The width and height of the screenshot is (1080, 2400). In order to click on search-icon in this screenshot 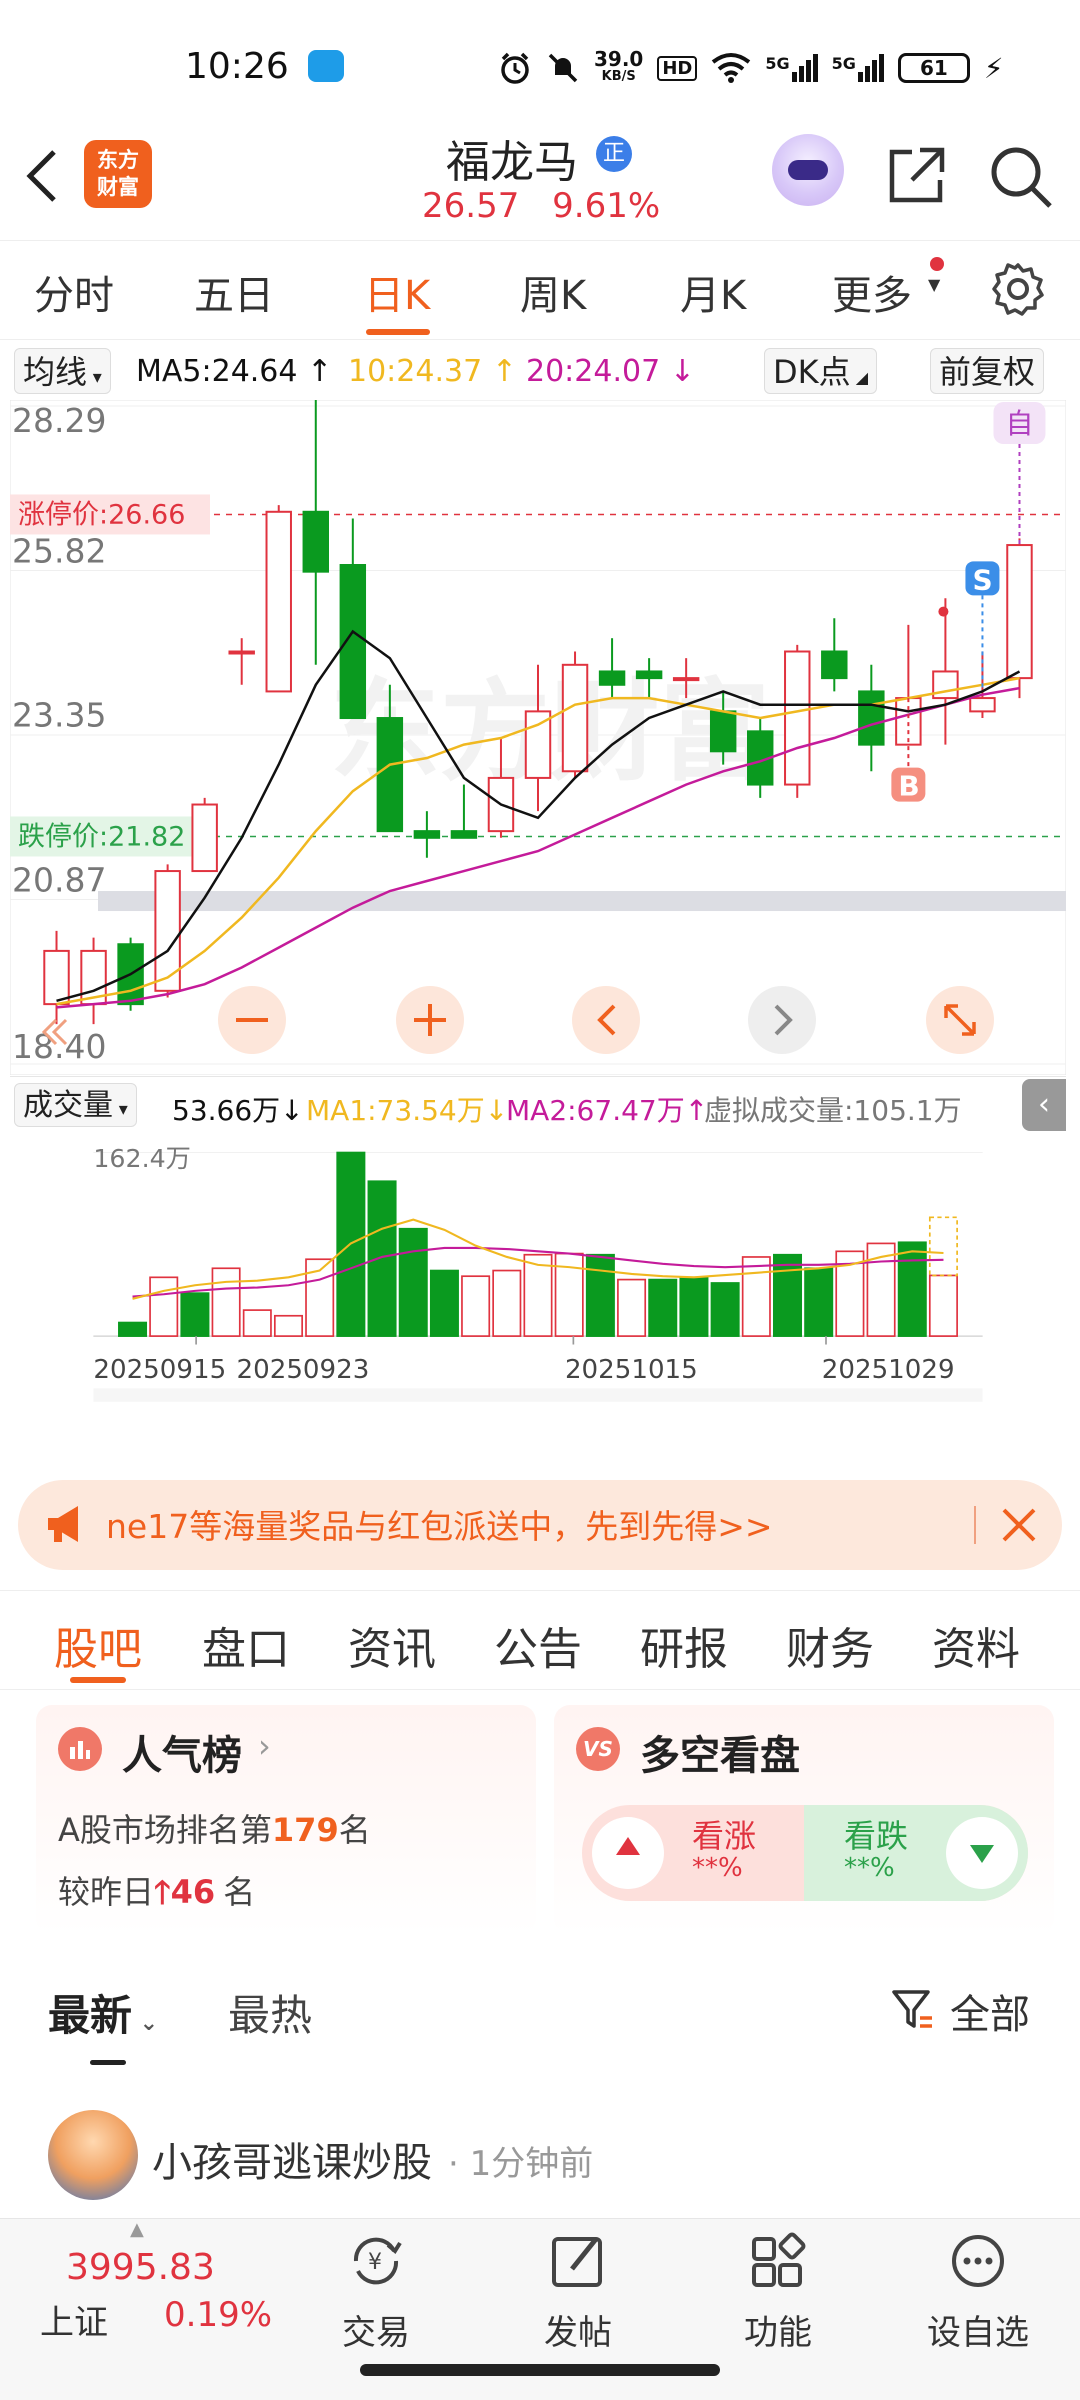, I will do `click(1021, 177)`.